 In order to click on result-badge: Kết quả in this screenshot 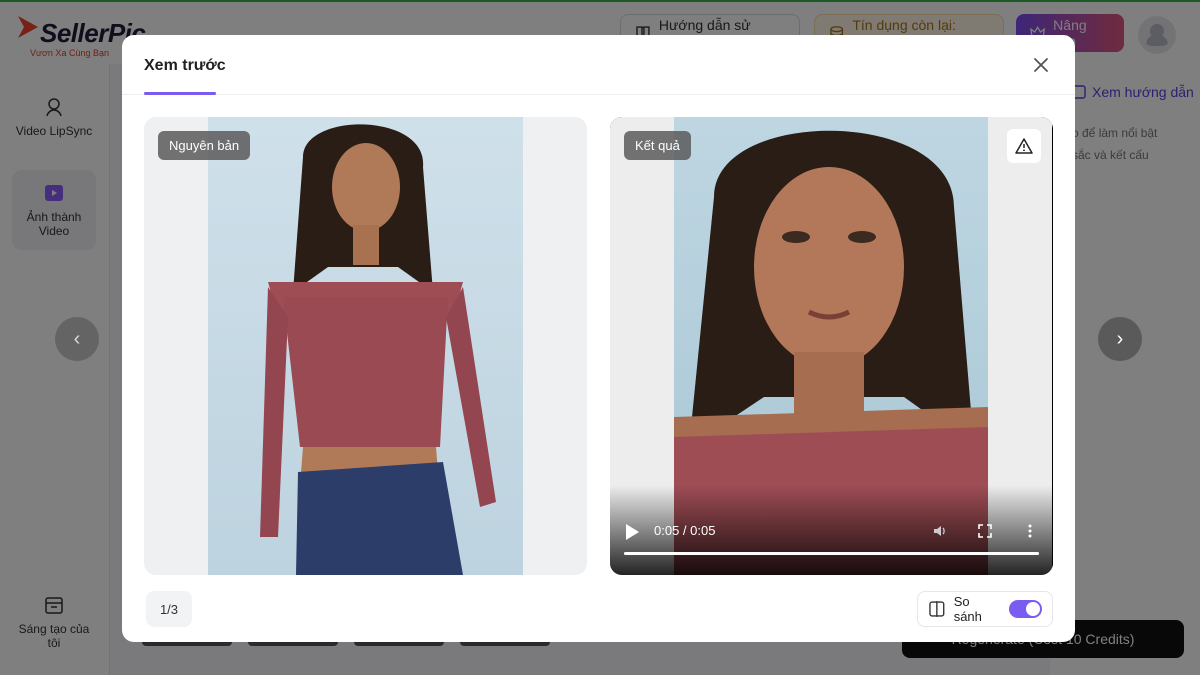, I will do `click(657, 145)`.